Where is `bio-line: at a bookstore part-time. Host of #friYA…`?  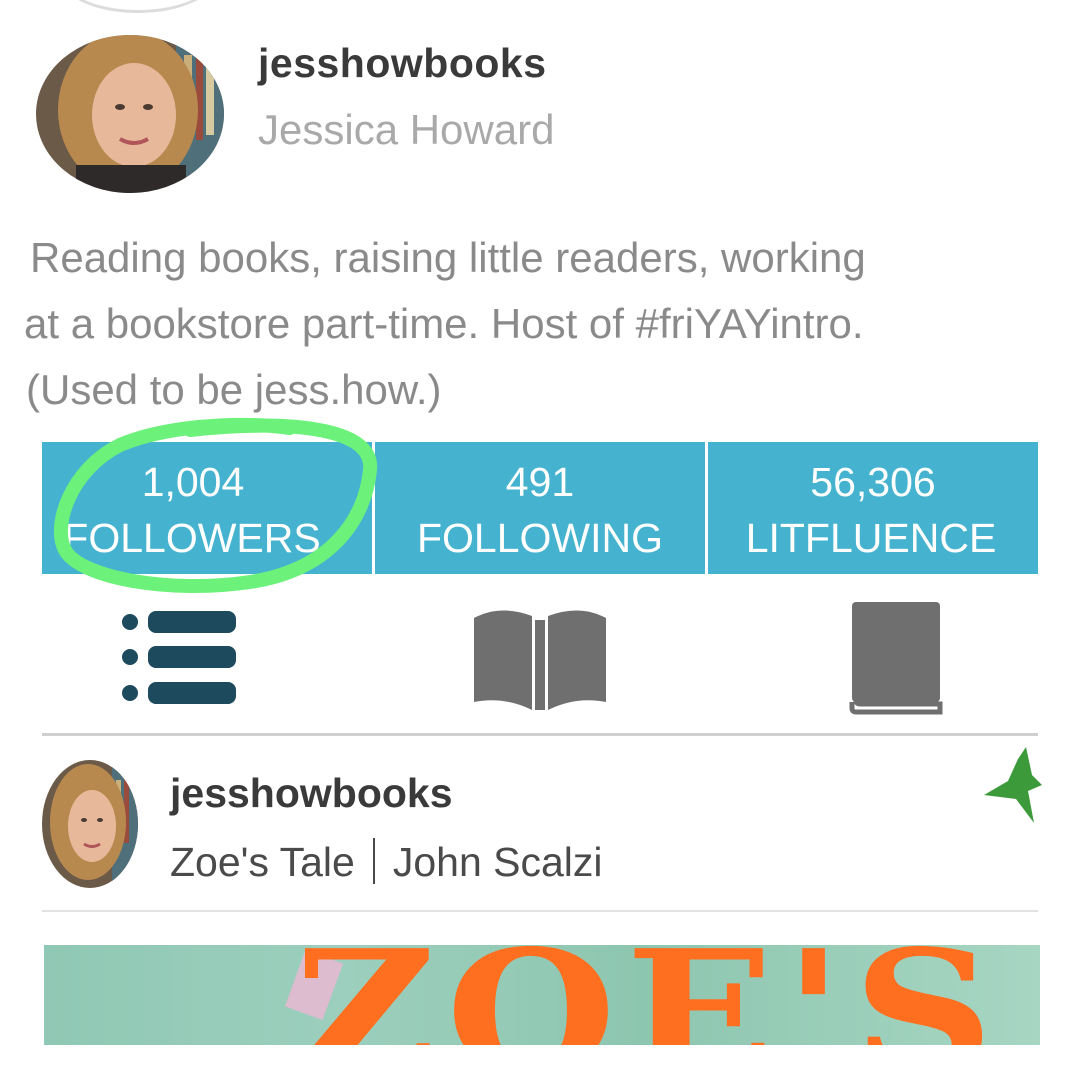
bio-line: at a bookstore part-time. Host of #friYA… is located at coordinates (444, 323).